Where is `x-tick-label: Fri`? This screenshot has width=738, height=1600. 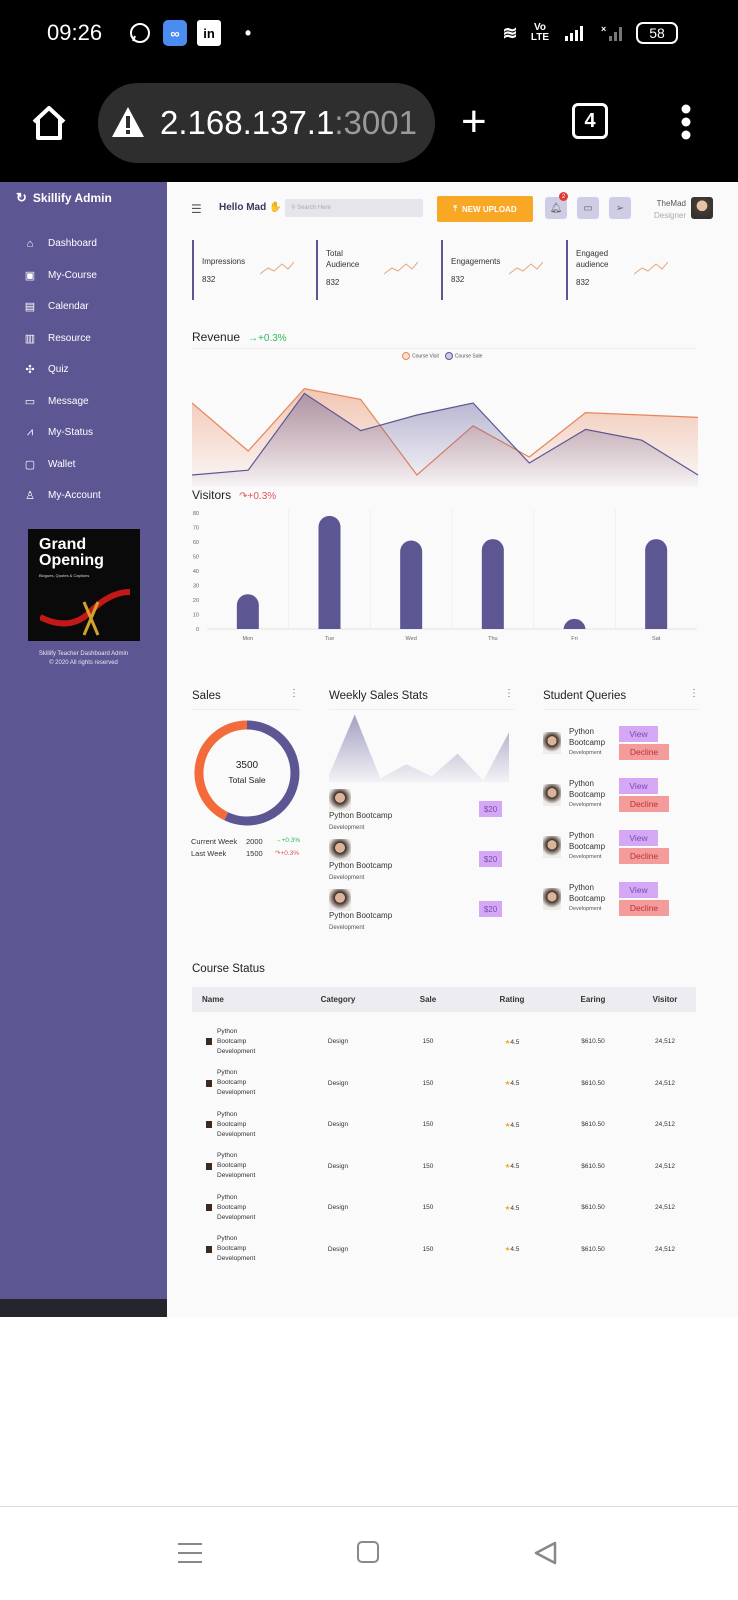 x-tick-label: Fri is located at coordinates (574, 639).